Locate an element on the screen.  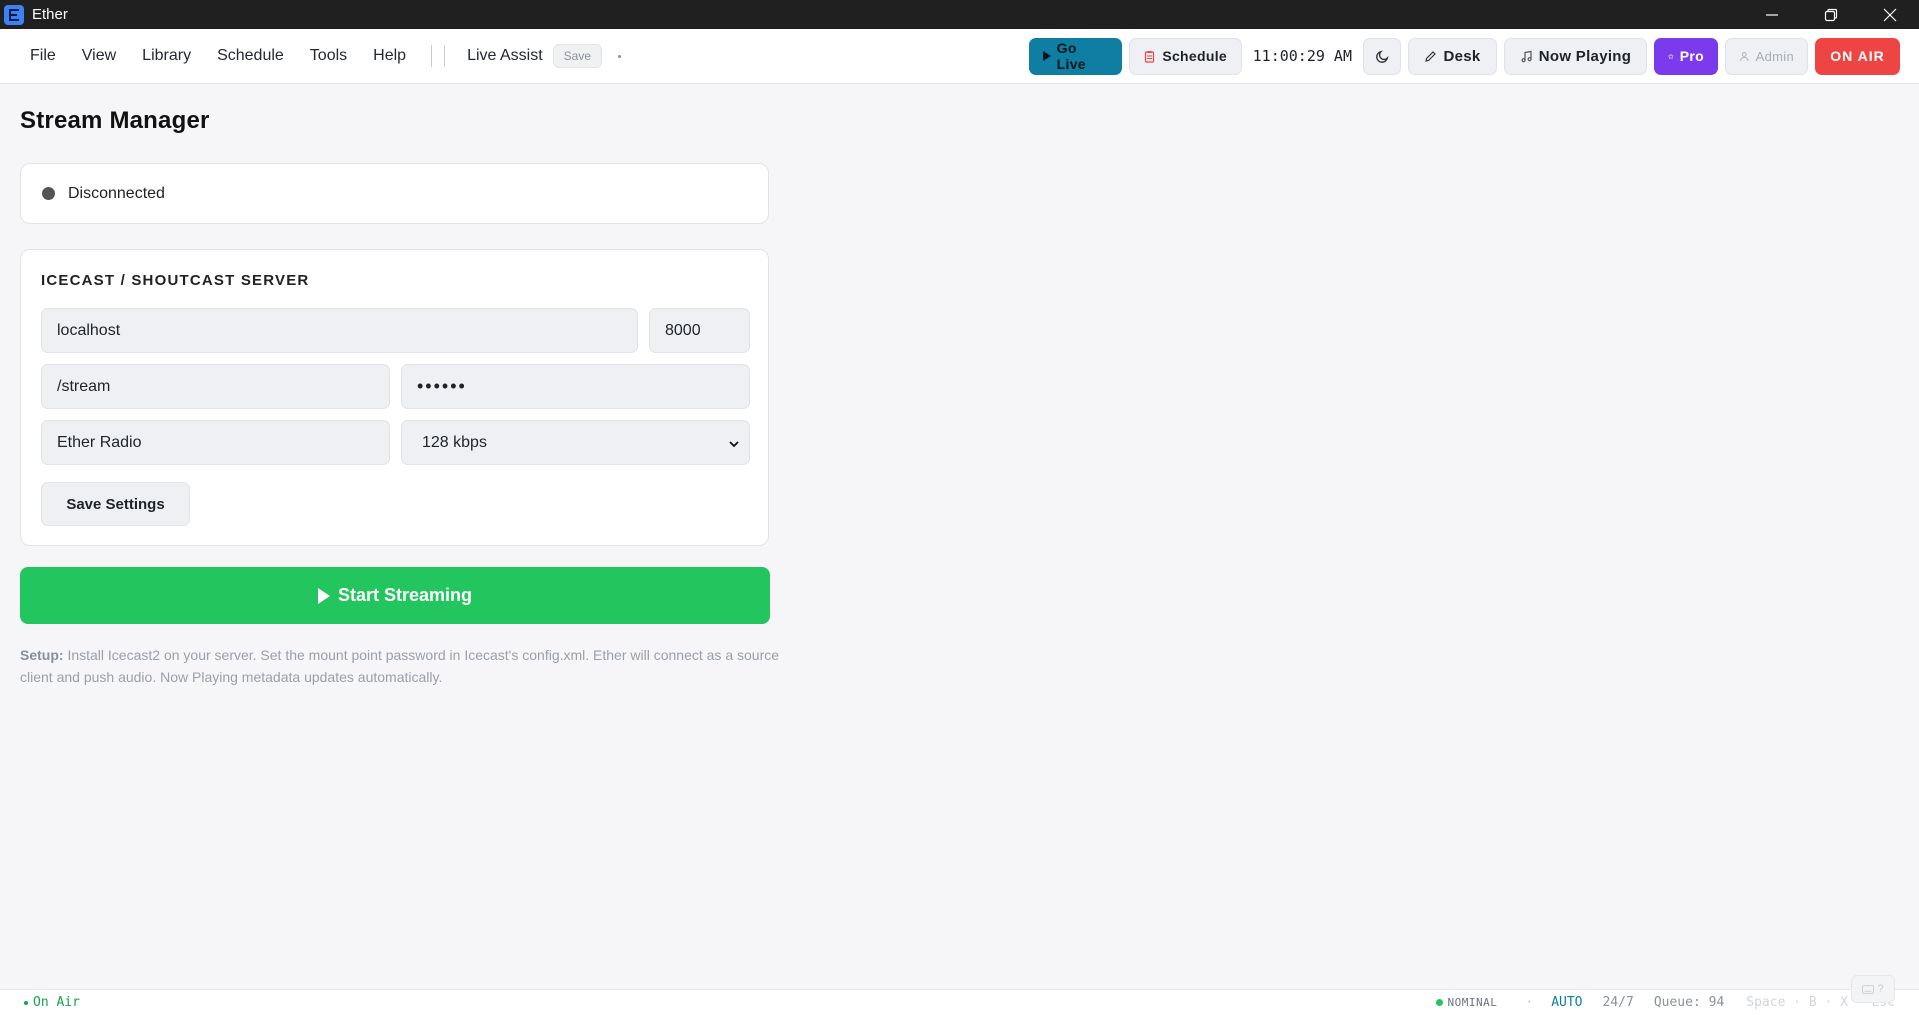
live-assist-label: Live Assist is located at coordinates (505, 56).